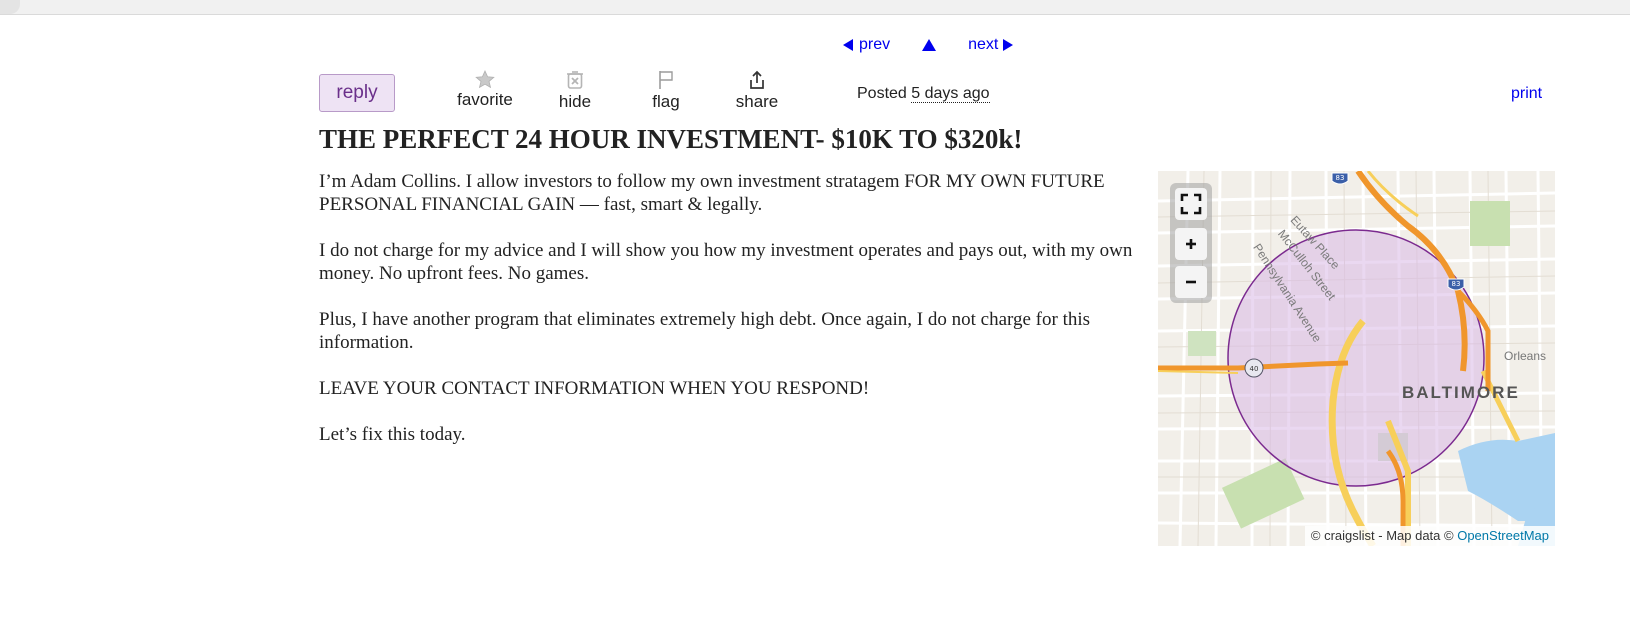  Describe the element at coordinates (666, 80) in the screenshot. I see `flag-icon` at that location.